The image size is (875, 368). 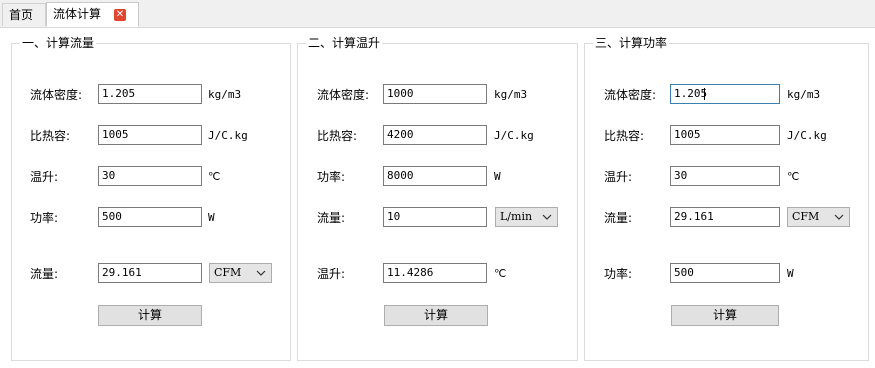 I want to click on tab-home: 首页, so click(x=24, y=14).